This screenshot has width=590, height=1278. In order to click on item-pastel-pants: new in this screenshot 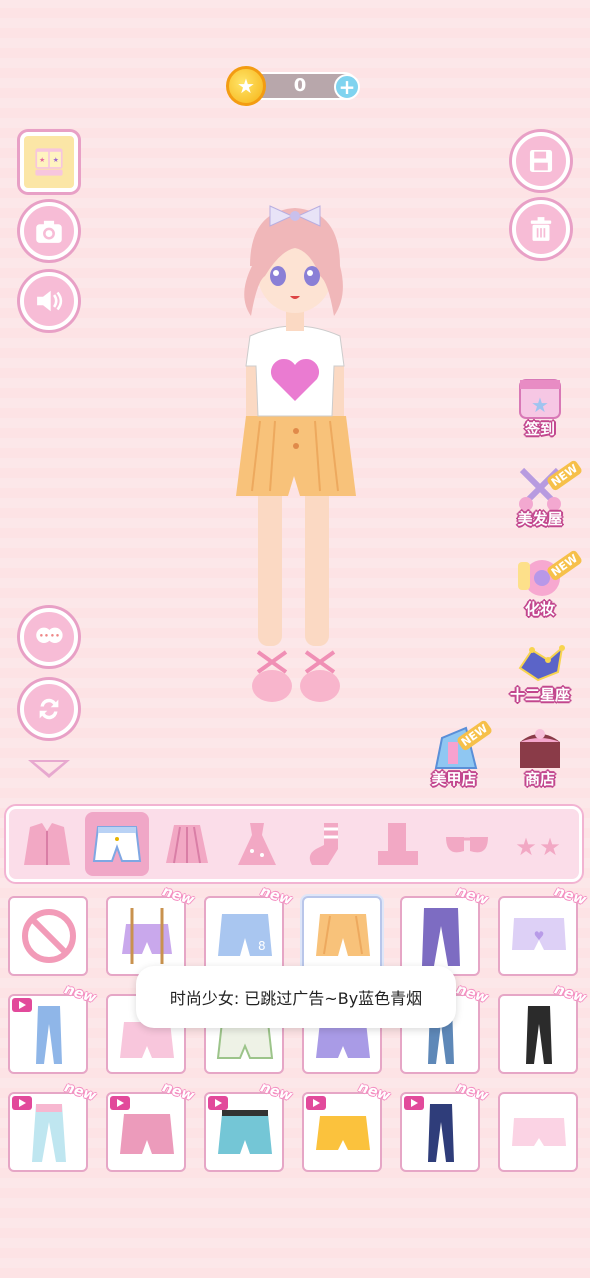, I will do `click(53, 1125)`.